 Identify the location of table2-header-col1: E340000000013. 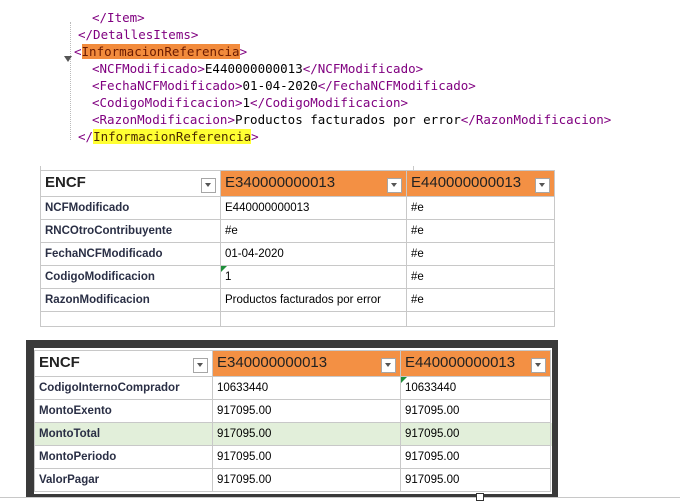
(306, 363).